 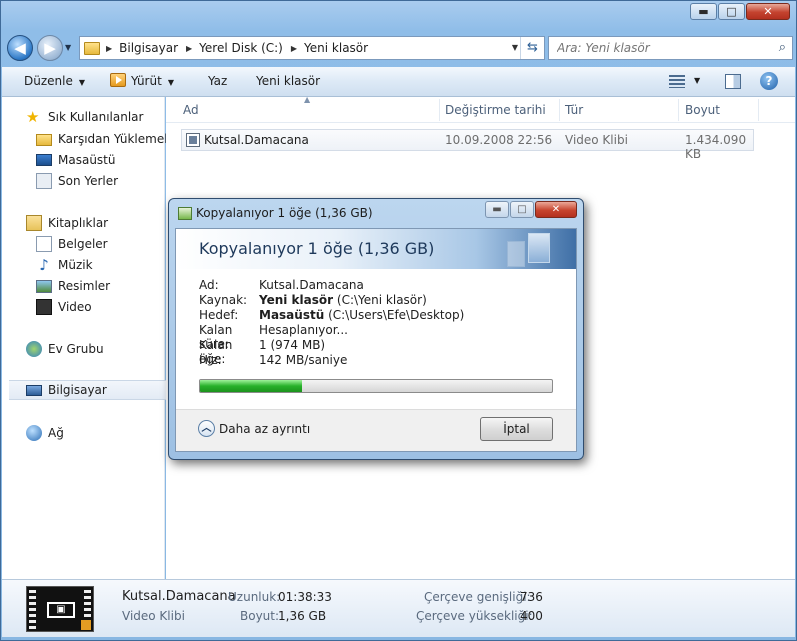 I want to click on source-value: Yeni klasör (C:\Yeni klasör), so click(x=343, y=300).